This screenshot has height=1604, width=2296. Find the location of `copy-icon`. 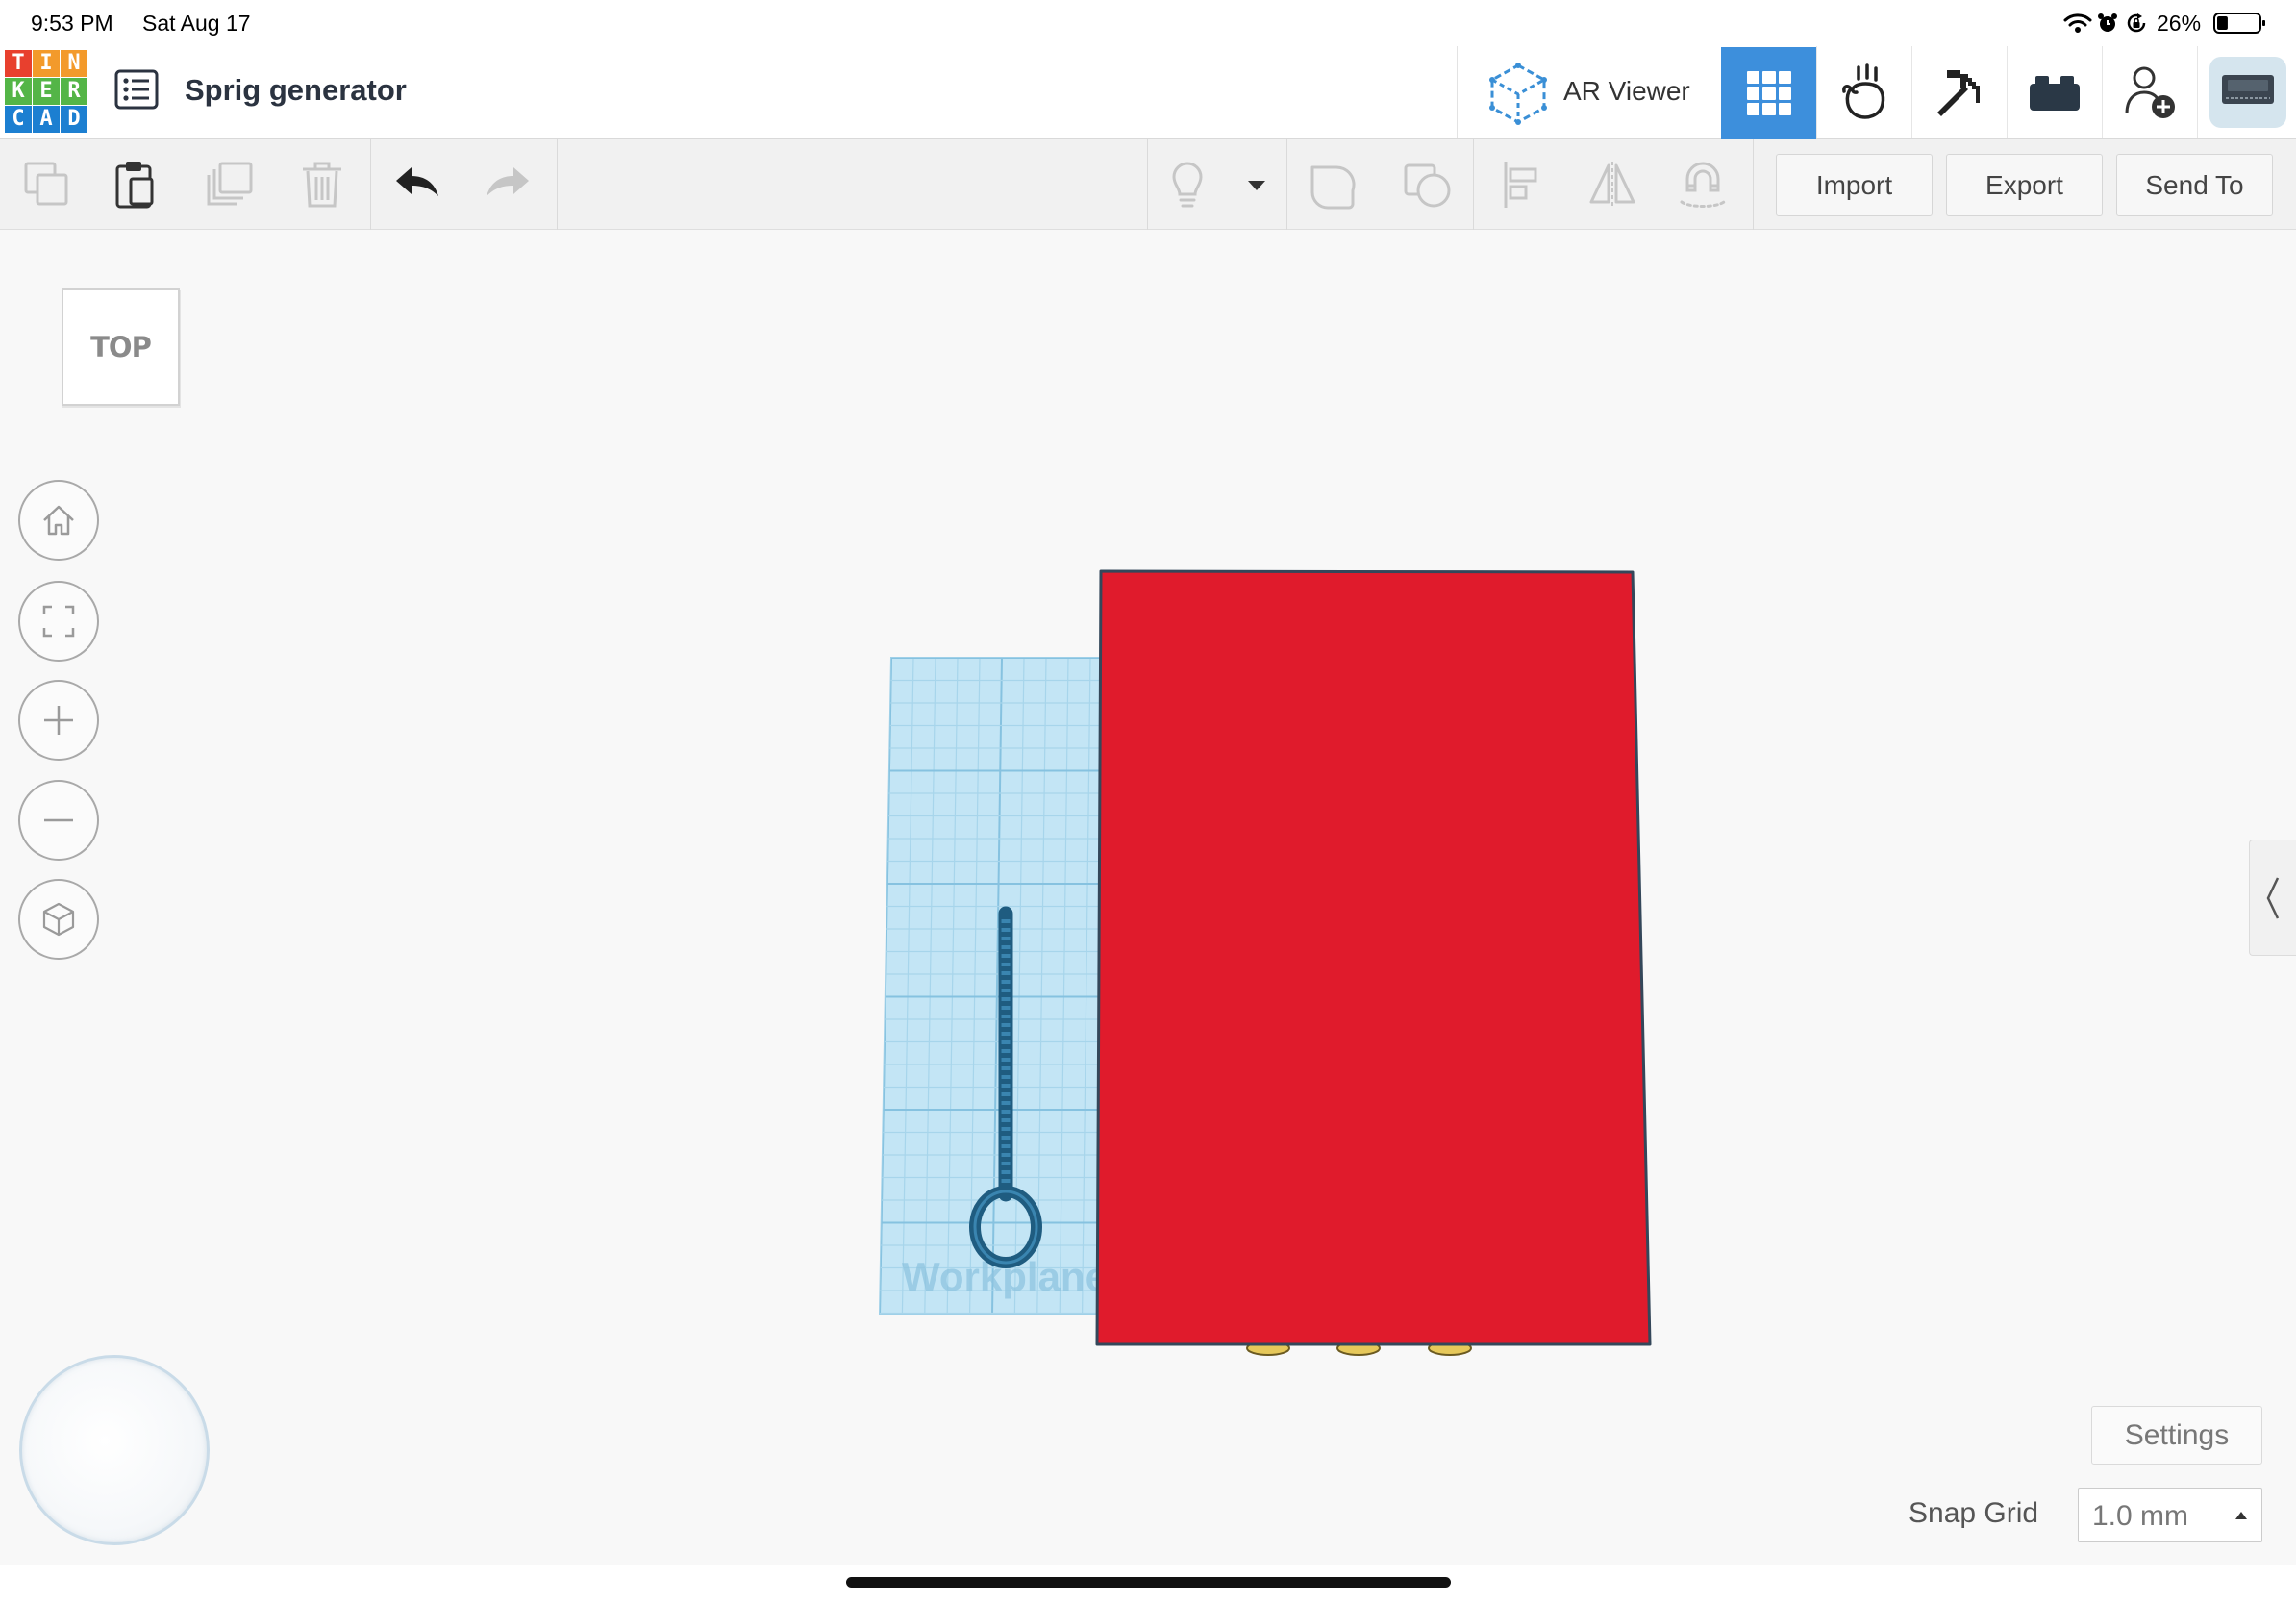

copy-icon is located at coordinates (46, 184).